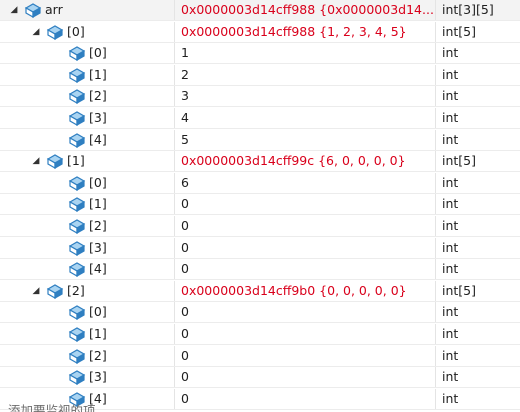 The height and width of the screenshot is (412, 520). I want to click on watch-row: [4] 5 int, so click(260, 140).